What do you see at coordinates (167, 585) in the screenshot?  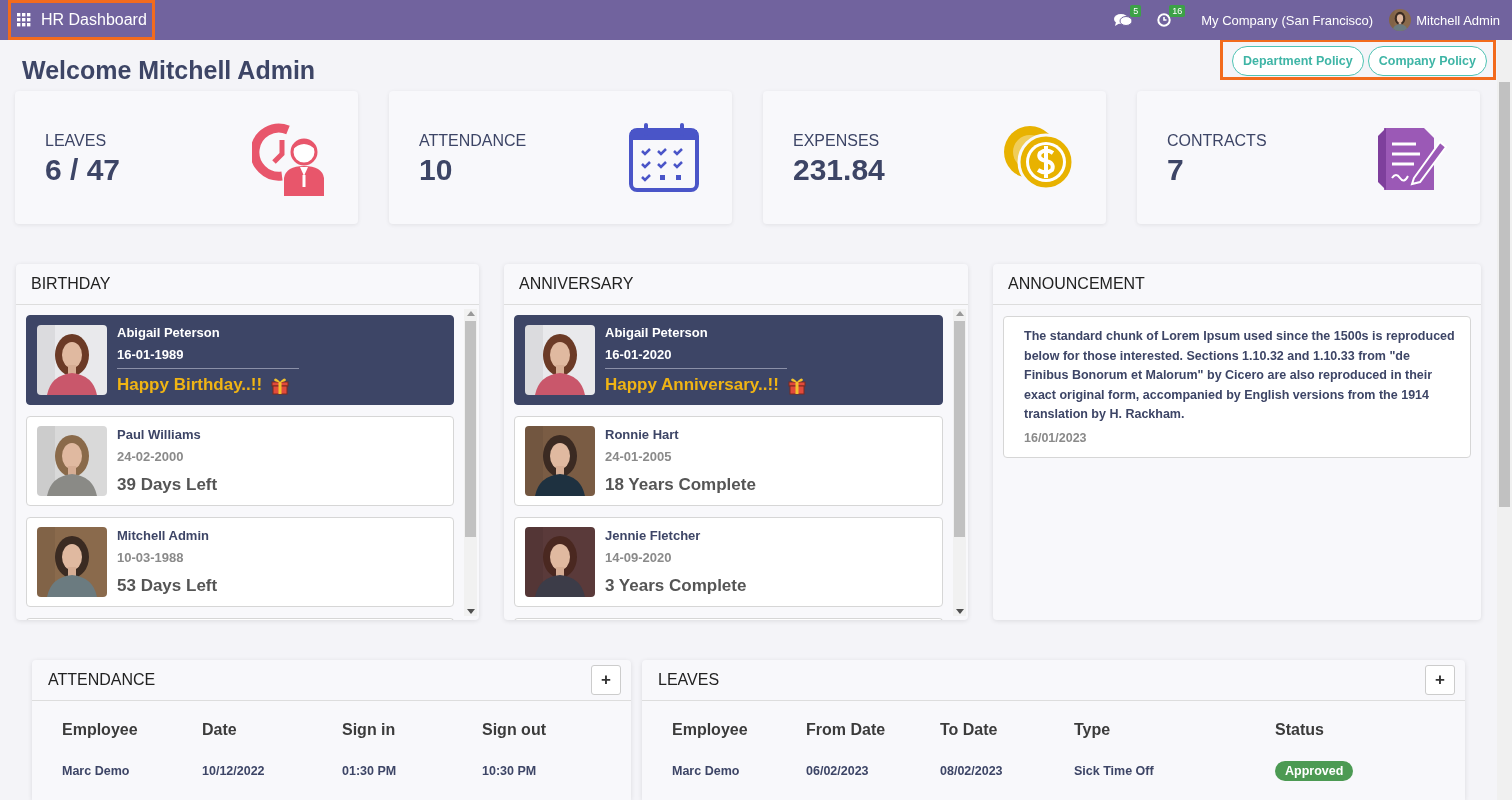 I see `countdown-text: 53 Days Left` at bounding box center [167, 585].